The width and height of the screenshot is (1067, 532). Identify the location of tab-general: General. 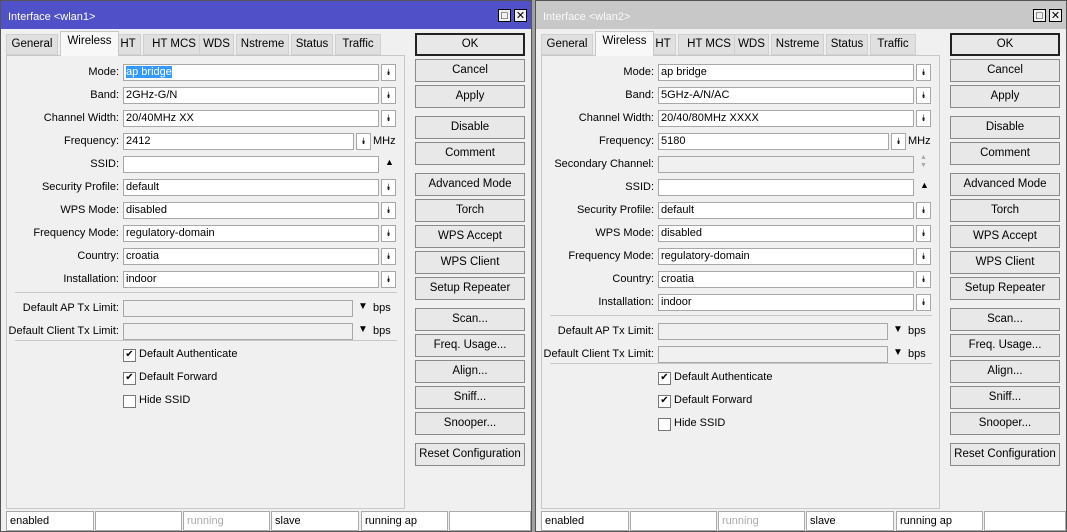
(32, 44).